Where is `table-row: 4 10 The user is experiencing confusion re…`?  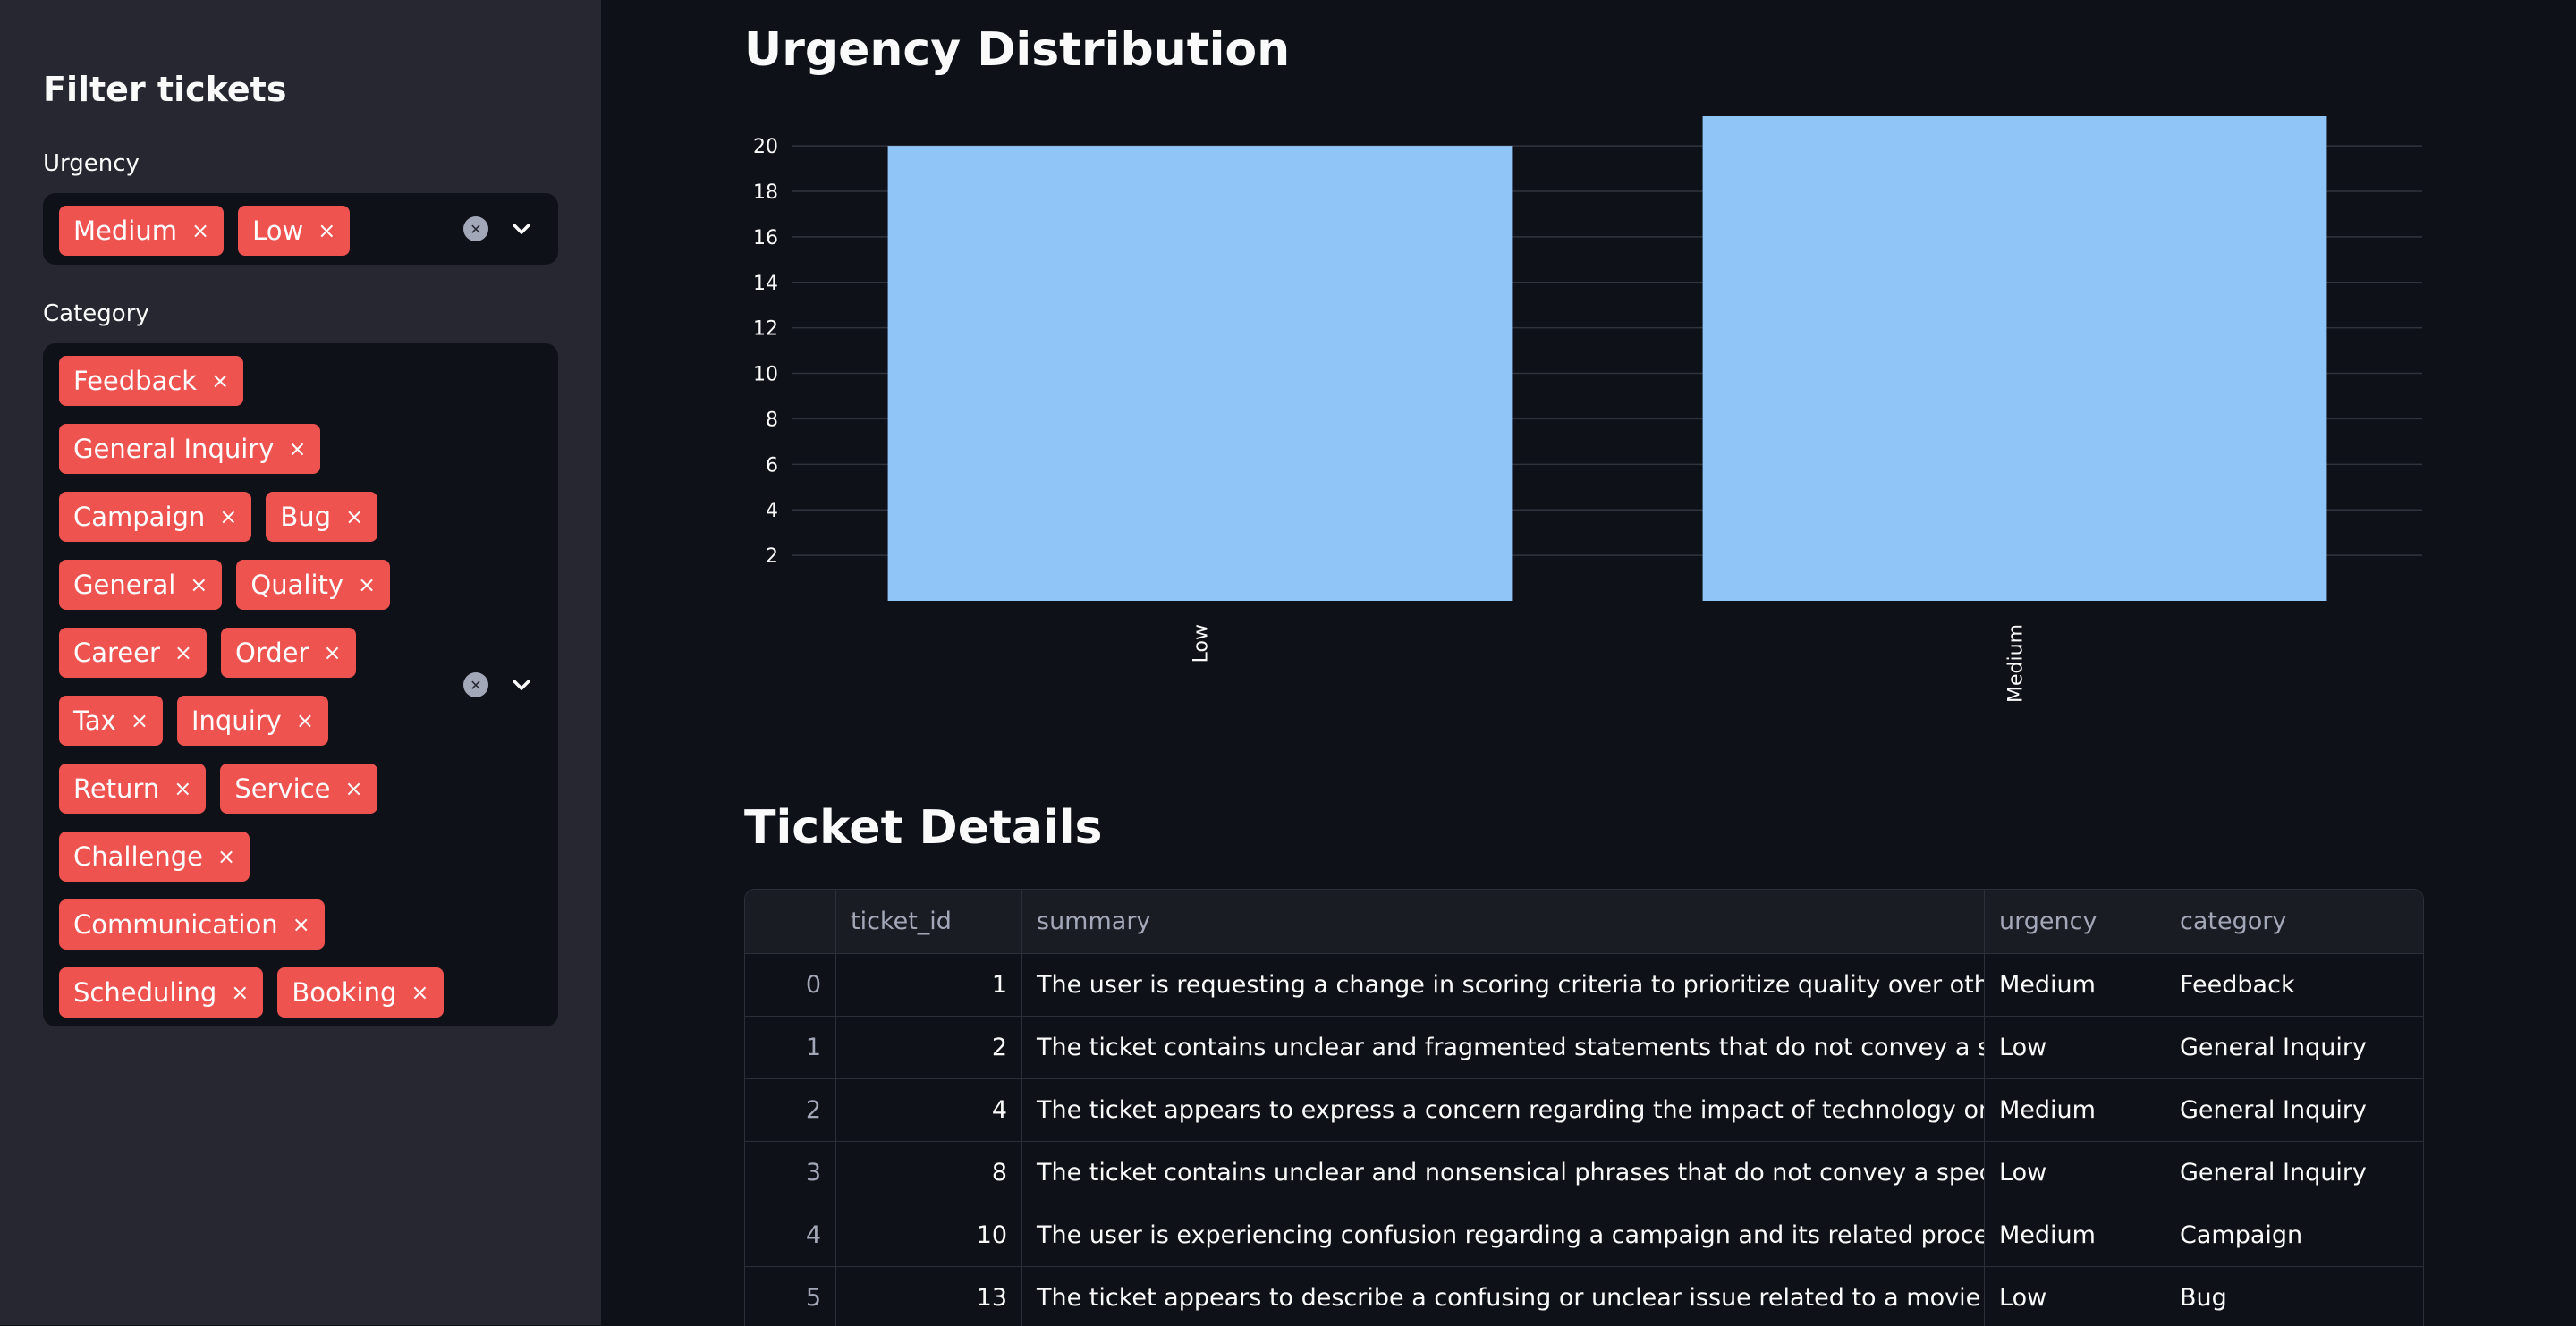
table-row: 4 10 The user is experiencing confusion re… is located at coordinates (1584, 1235).